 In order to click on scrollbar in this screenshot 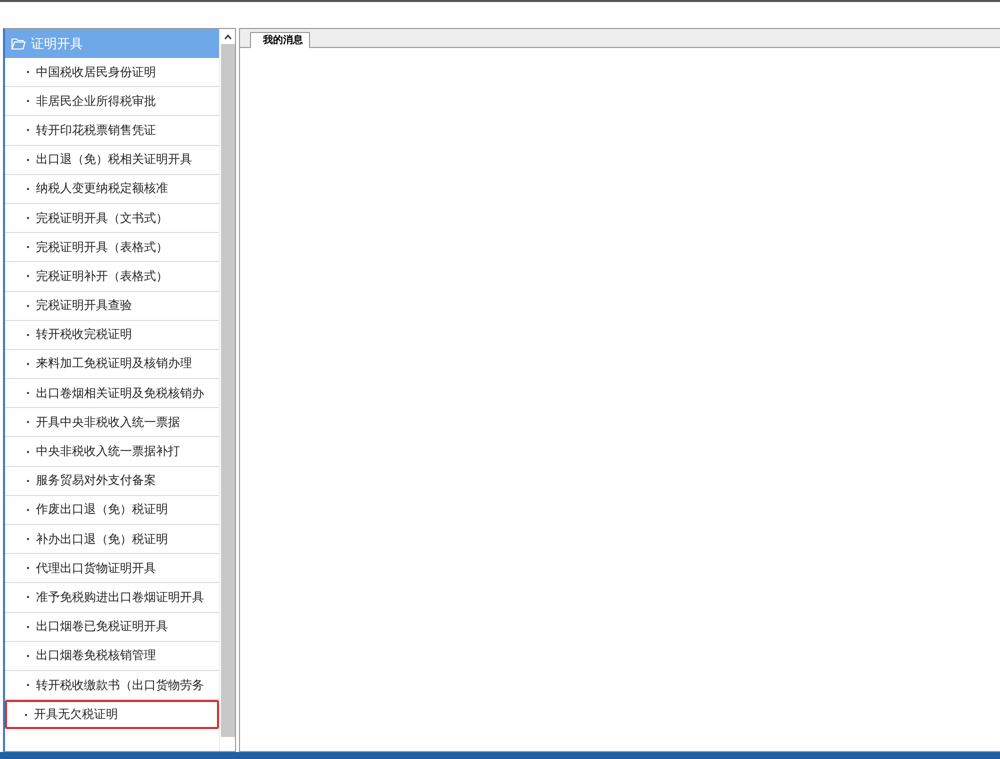, I will do `click(227, 390)`.